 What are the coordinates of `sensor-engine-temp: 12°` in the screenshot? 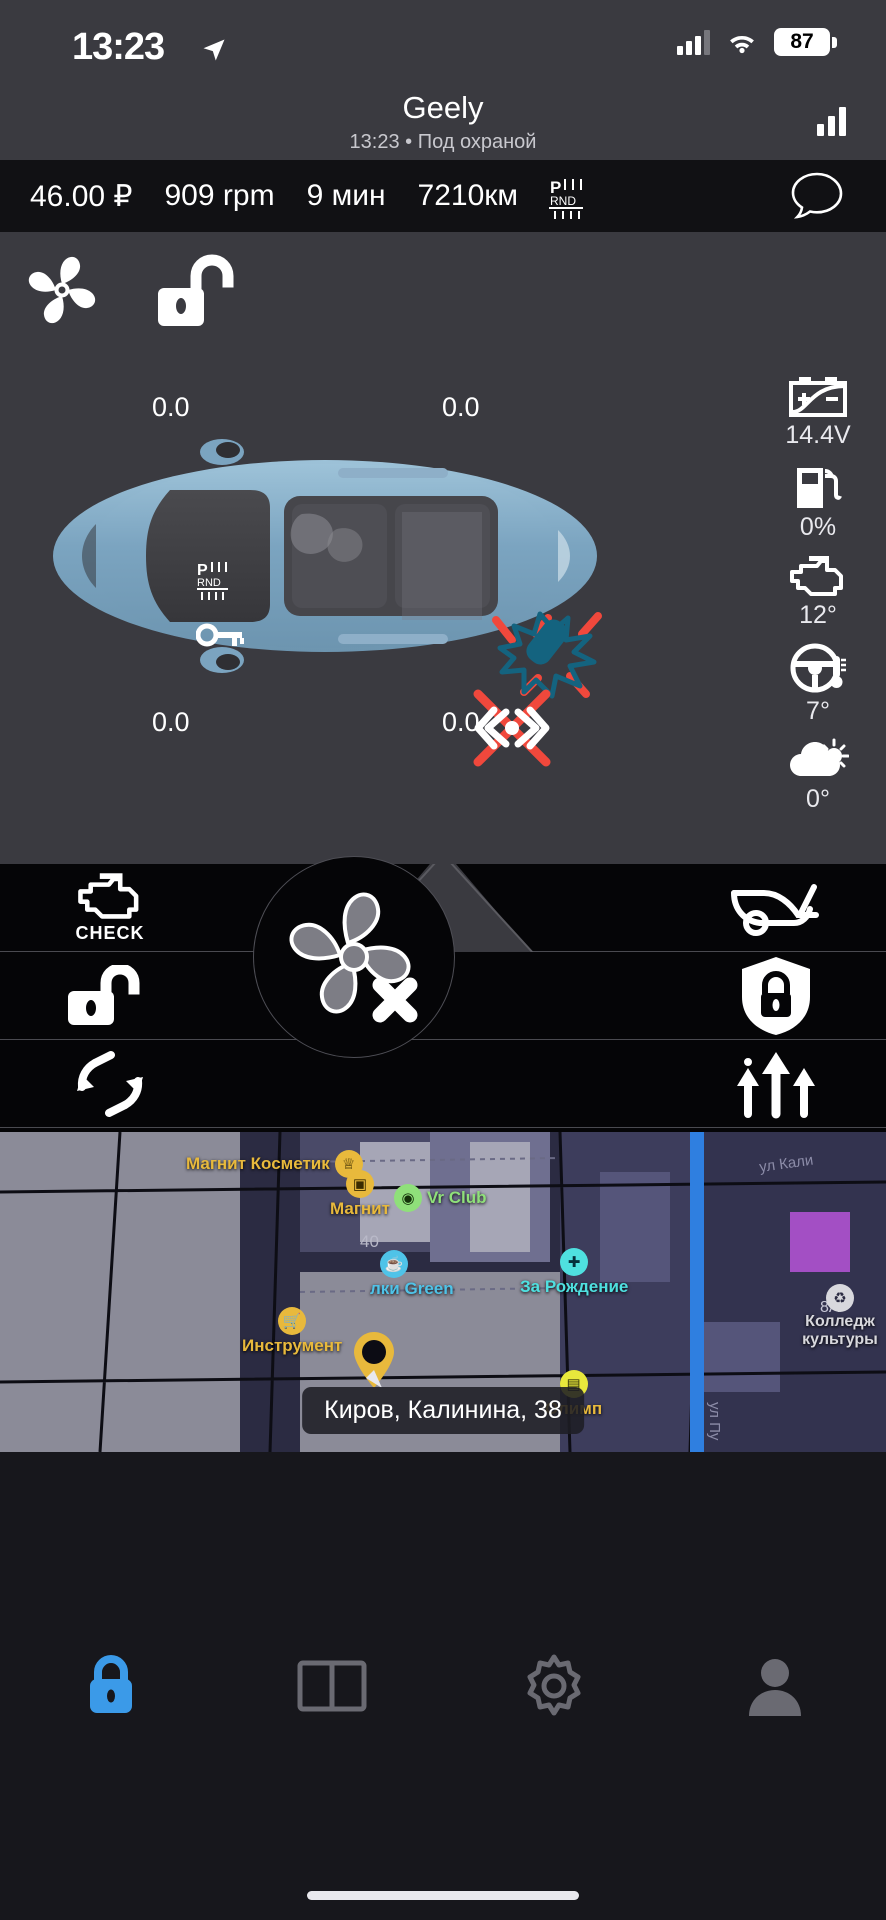 It's located at (818, 592).